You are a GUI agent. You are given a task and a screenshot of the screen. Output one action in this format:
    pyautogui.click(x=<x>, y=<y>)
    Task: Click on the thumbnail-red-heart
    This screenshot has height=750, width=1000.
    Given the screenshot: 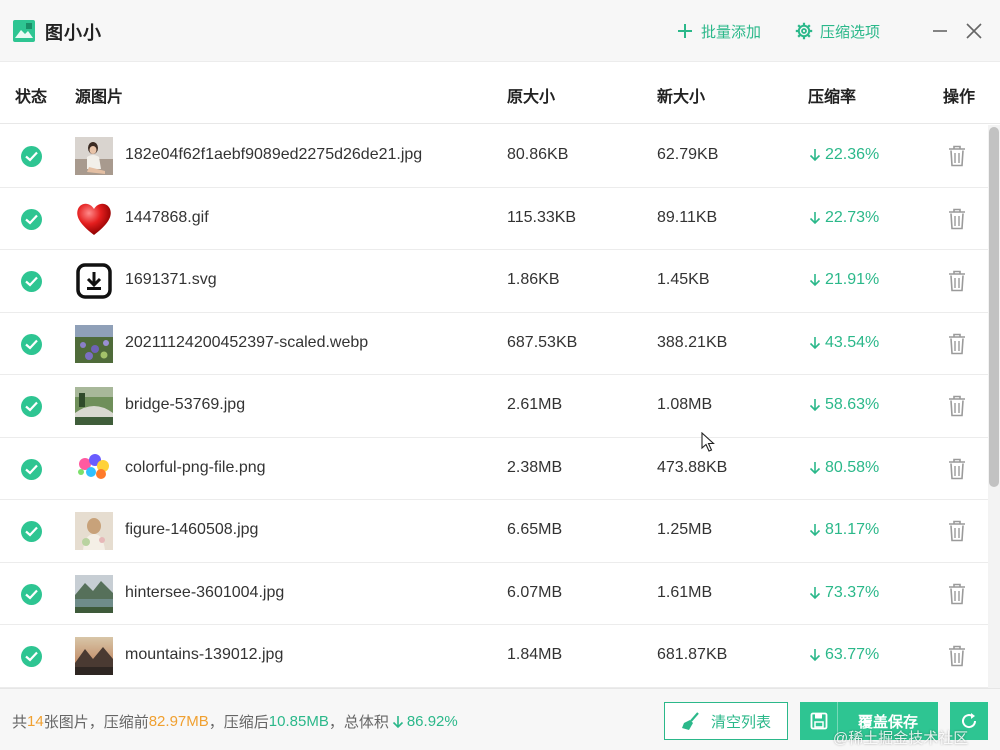 What is the action you would take?
    pyautogui.click(x=94, y=219)
    